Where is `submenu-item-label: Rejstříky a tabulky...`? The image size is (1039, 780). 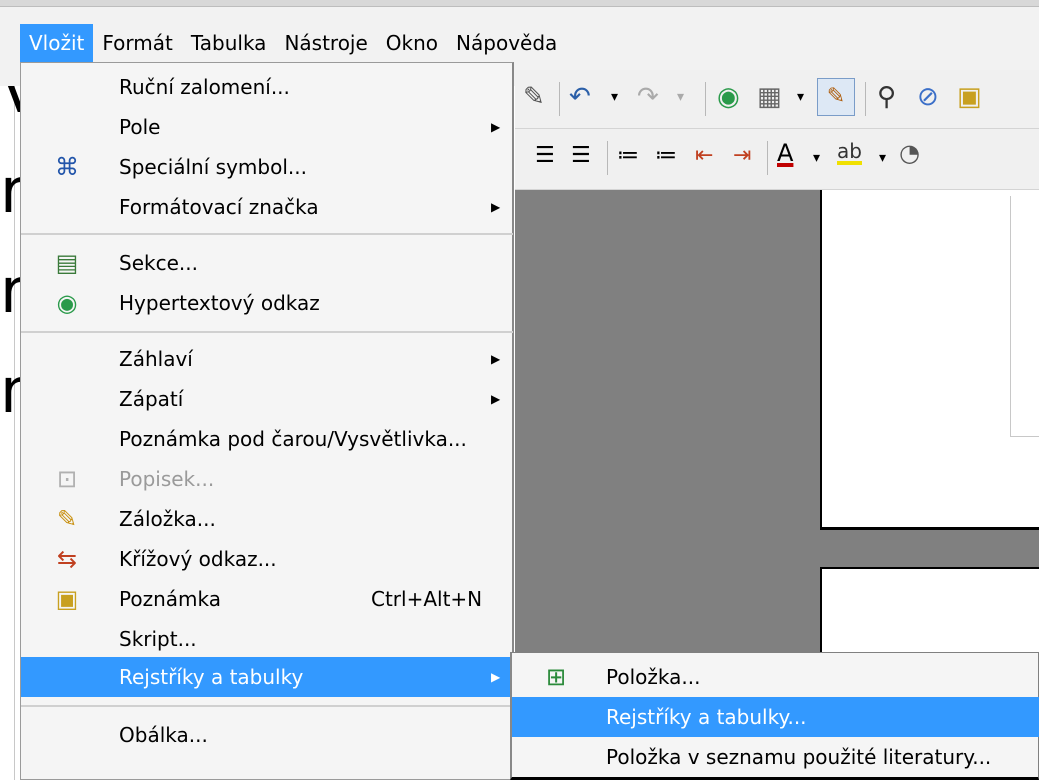 submenu-item-label: Rejstříky a tabulky... is located at coordinates (706, 717).